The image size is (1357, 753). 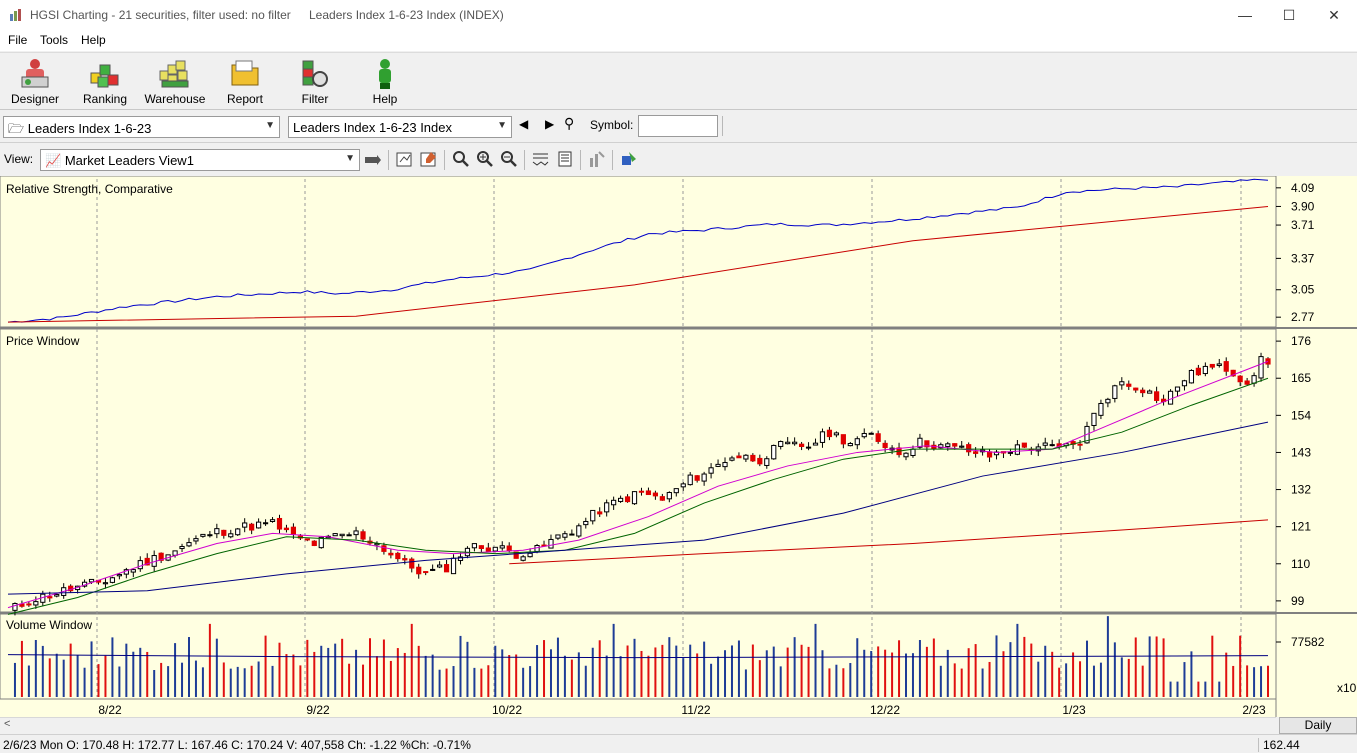 What do you see at coordinates (35, 82) in the screenshot?
I see `designer-button: Designer` at bounding box center [35, 82].